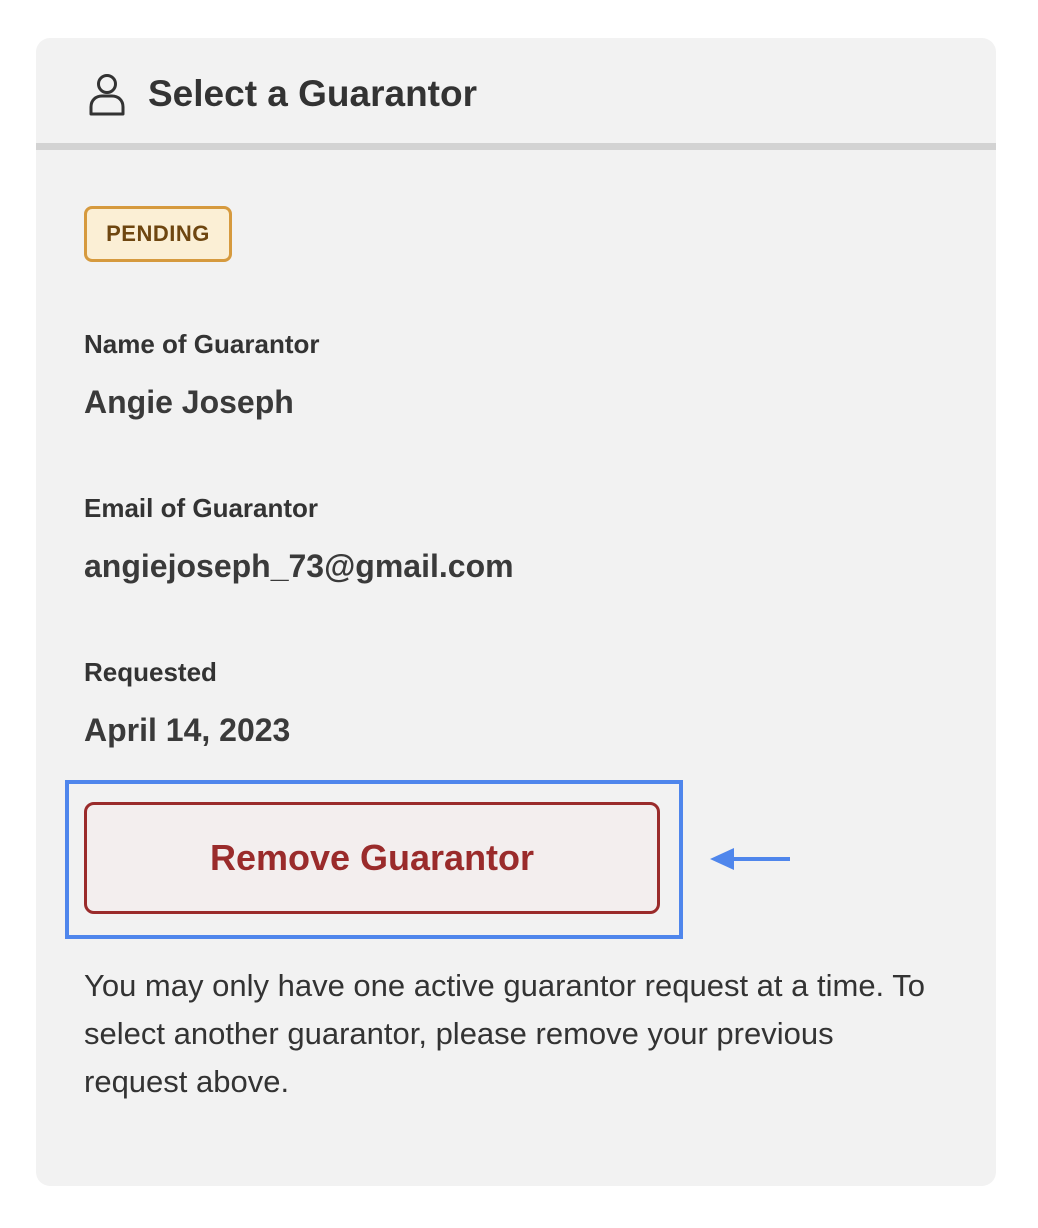 This screenshot has height=1228, width=1038. I want to click on guarantor-name-label: Name of Guarantor, so click(202, 344).